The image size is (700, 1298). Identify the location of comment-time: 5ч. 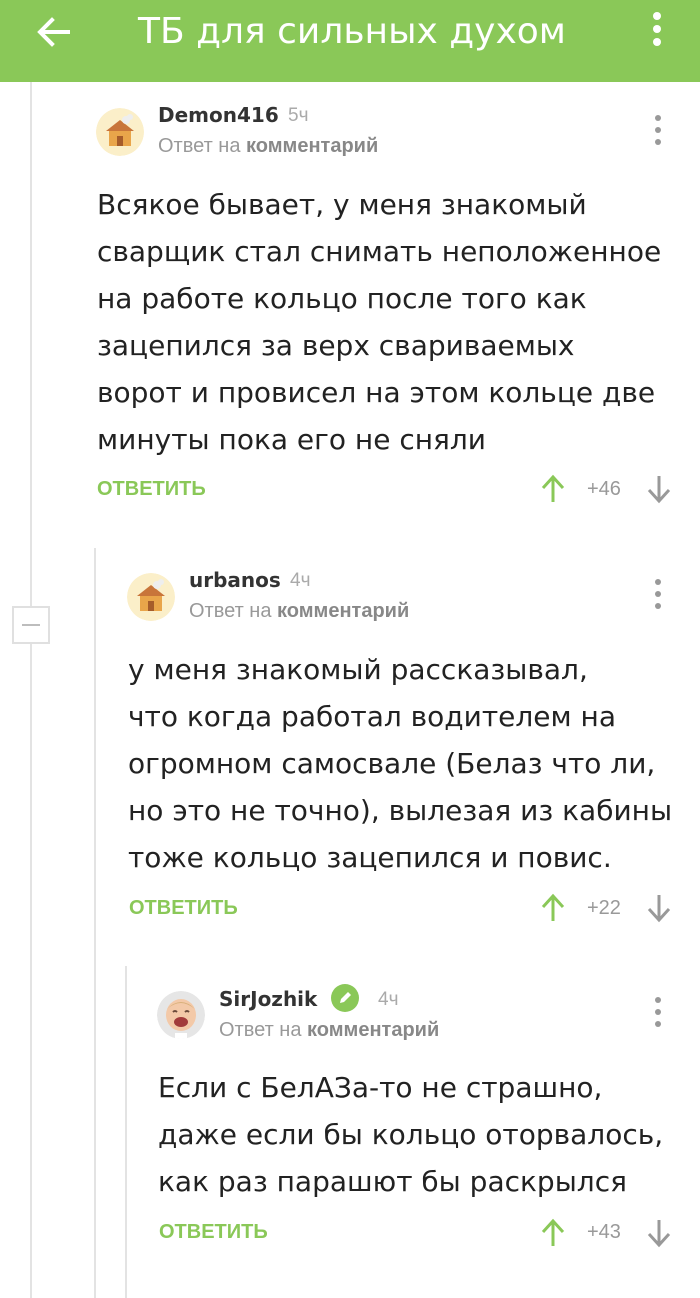
(298, 115).